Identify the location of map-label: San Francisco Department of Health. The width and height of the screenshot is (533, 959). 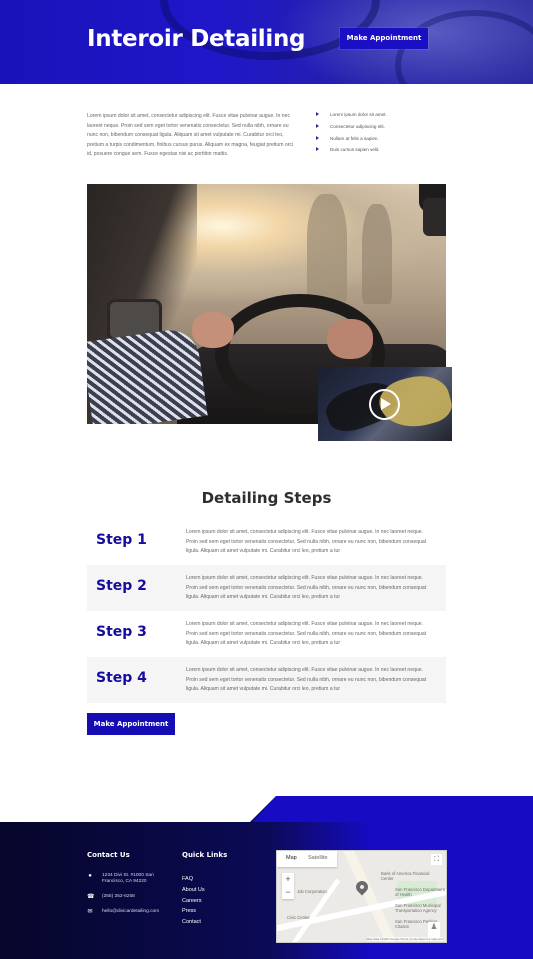
(420, 892).